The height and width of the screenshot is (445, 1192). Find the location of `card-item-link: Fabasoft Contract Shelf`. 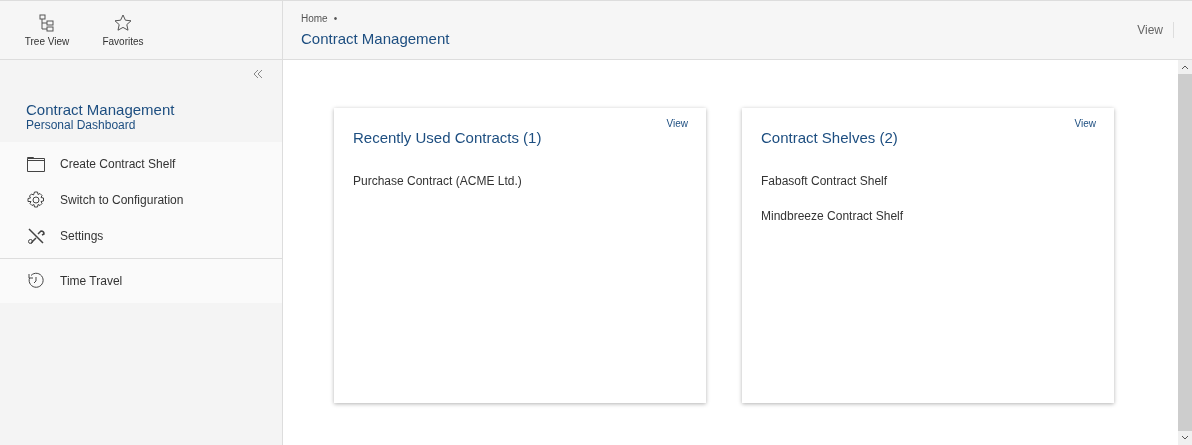

card-item-link: Fabasoft Contract Shelf is located at coordinates (824, 181).